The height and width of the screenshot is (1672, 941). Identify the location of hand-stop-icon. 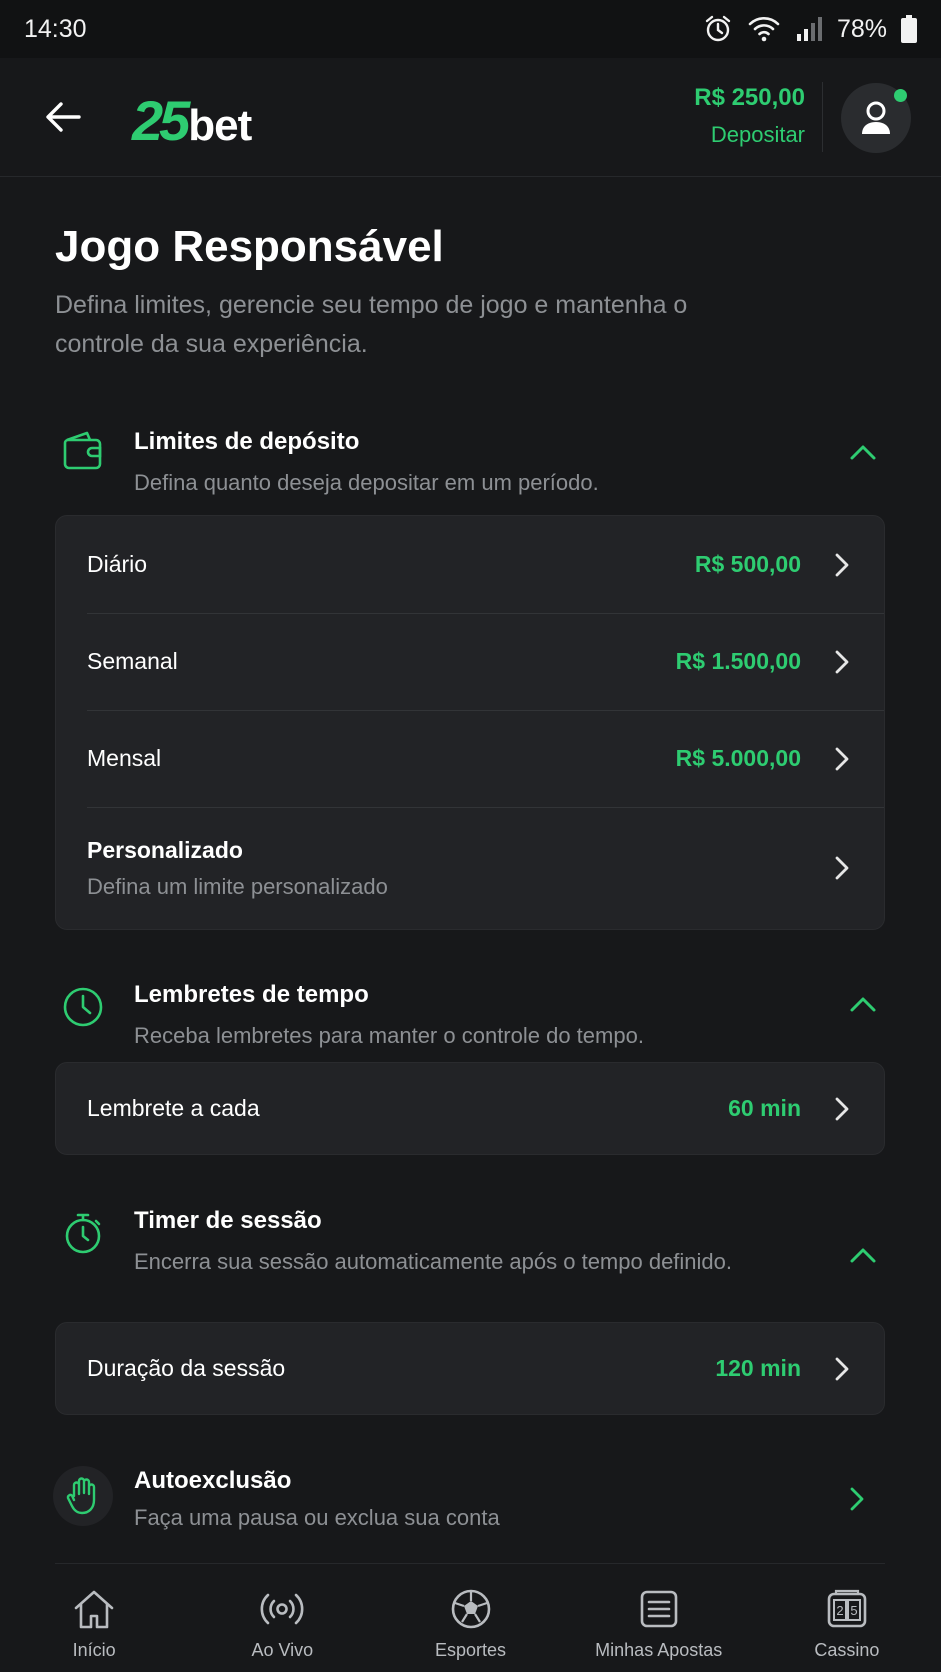
(83, 1496).